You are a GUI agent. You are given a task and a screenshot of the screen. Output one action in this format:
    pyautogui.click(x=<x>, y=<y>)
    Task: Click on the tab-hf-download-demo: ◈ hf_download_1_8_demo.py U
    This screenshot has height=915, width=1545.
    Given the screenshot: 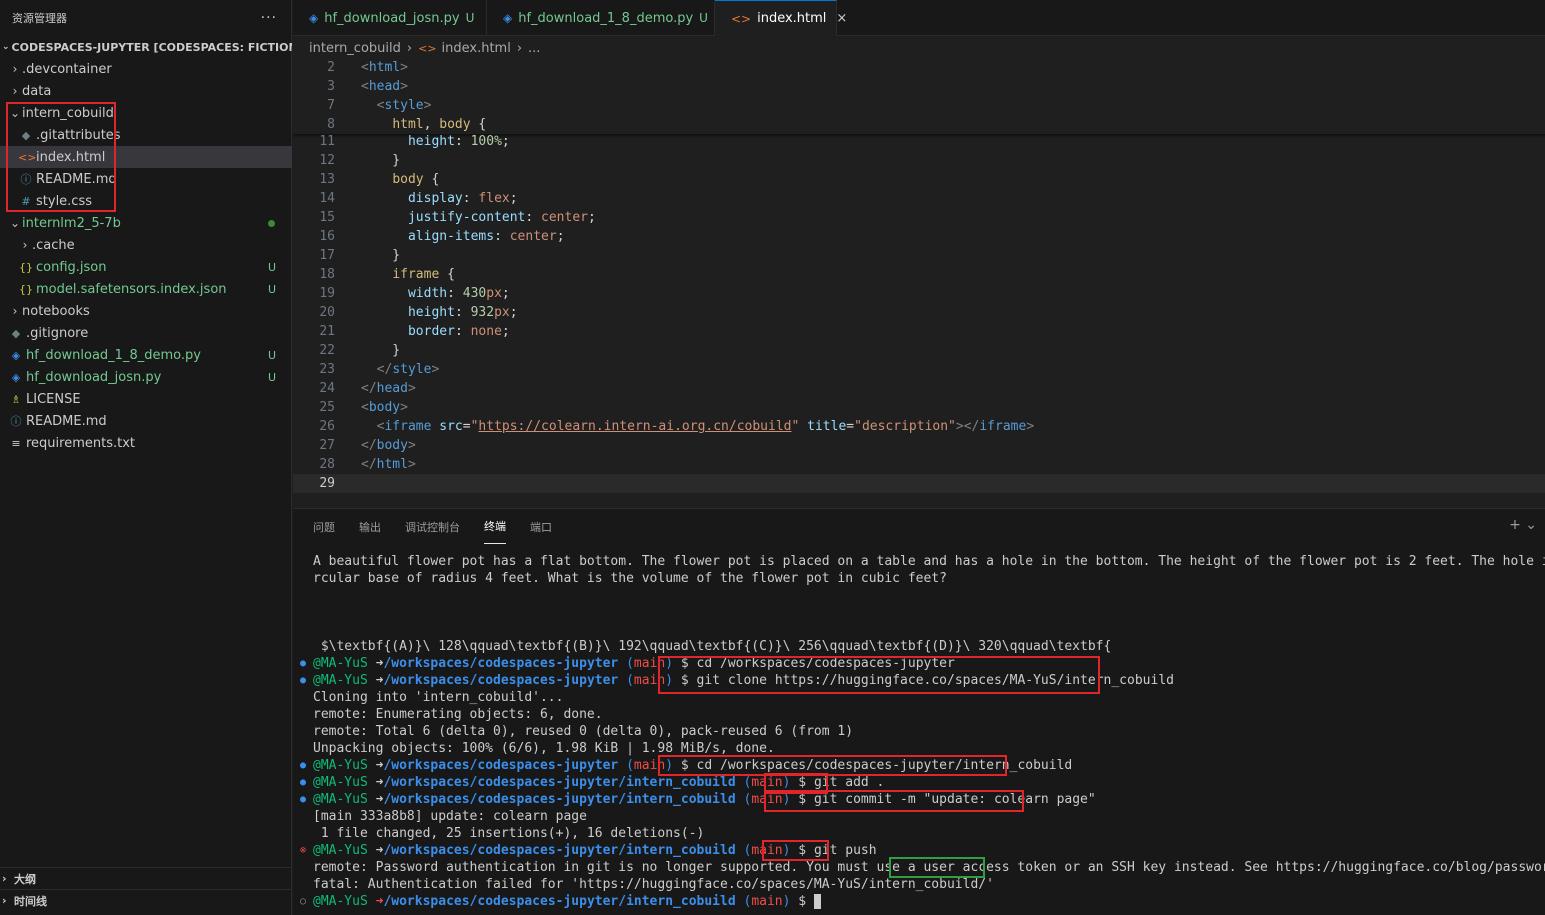 What is the action you would take?
    pyautogui.click(x=601, y=18)
    